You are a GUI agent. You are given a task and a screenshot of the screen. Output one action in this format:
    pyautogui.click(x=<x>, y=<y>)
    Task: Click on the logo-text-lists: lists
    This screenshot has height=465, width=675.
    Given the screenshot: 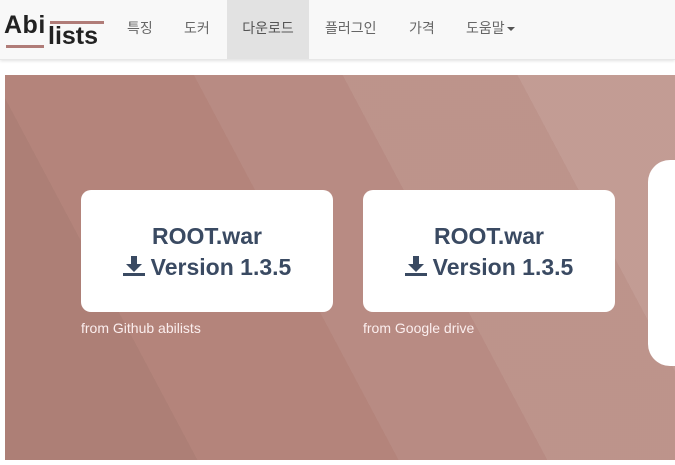 What is the action you would take?
    pyautogui.click(x=73, y=36)
    